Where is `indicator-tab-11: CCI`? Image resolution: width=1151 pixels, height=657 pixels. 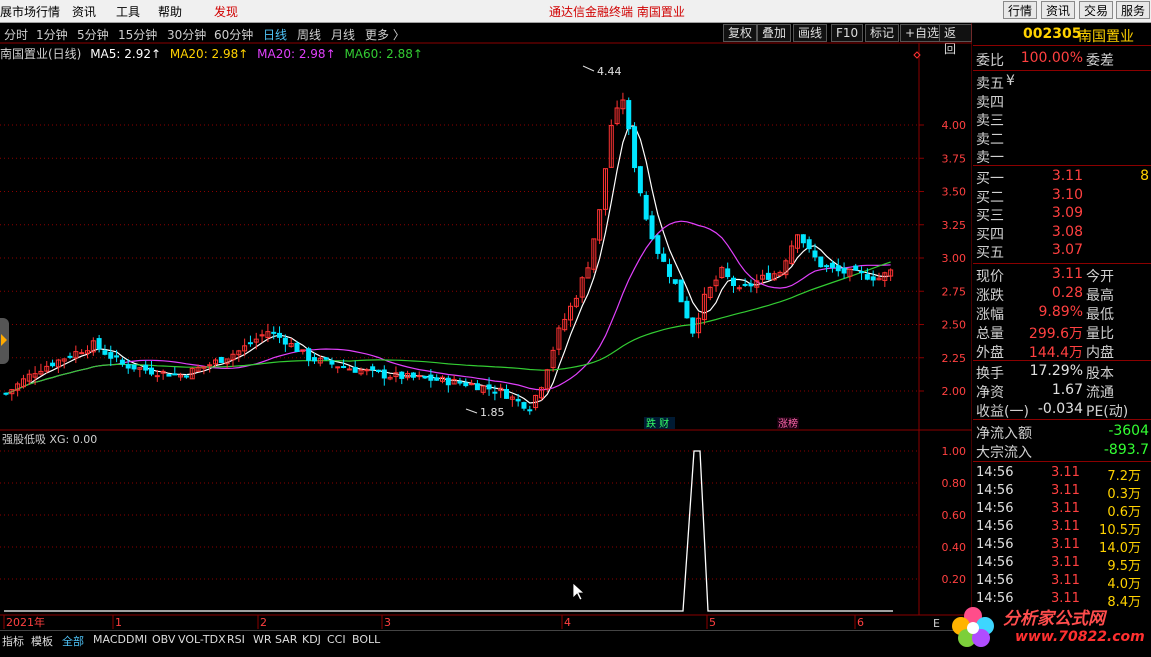 indicator-tab-11: CCI is located at coordinates (336, 639).